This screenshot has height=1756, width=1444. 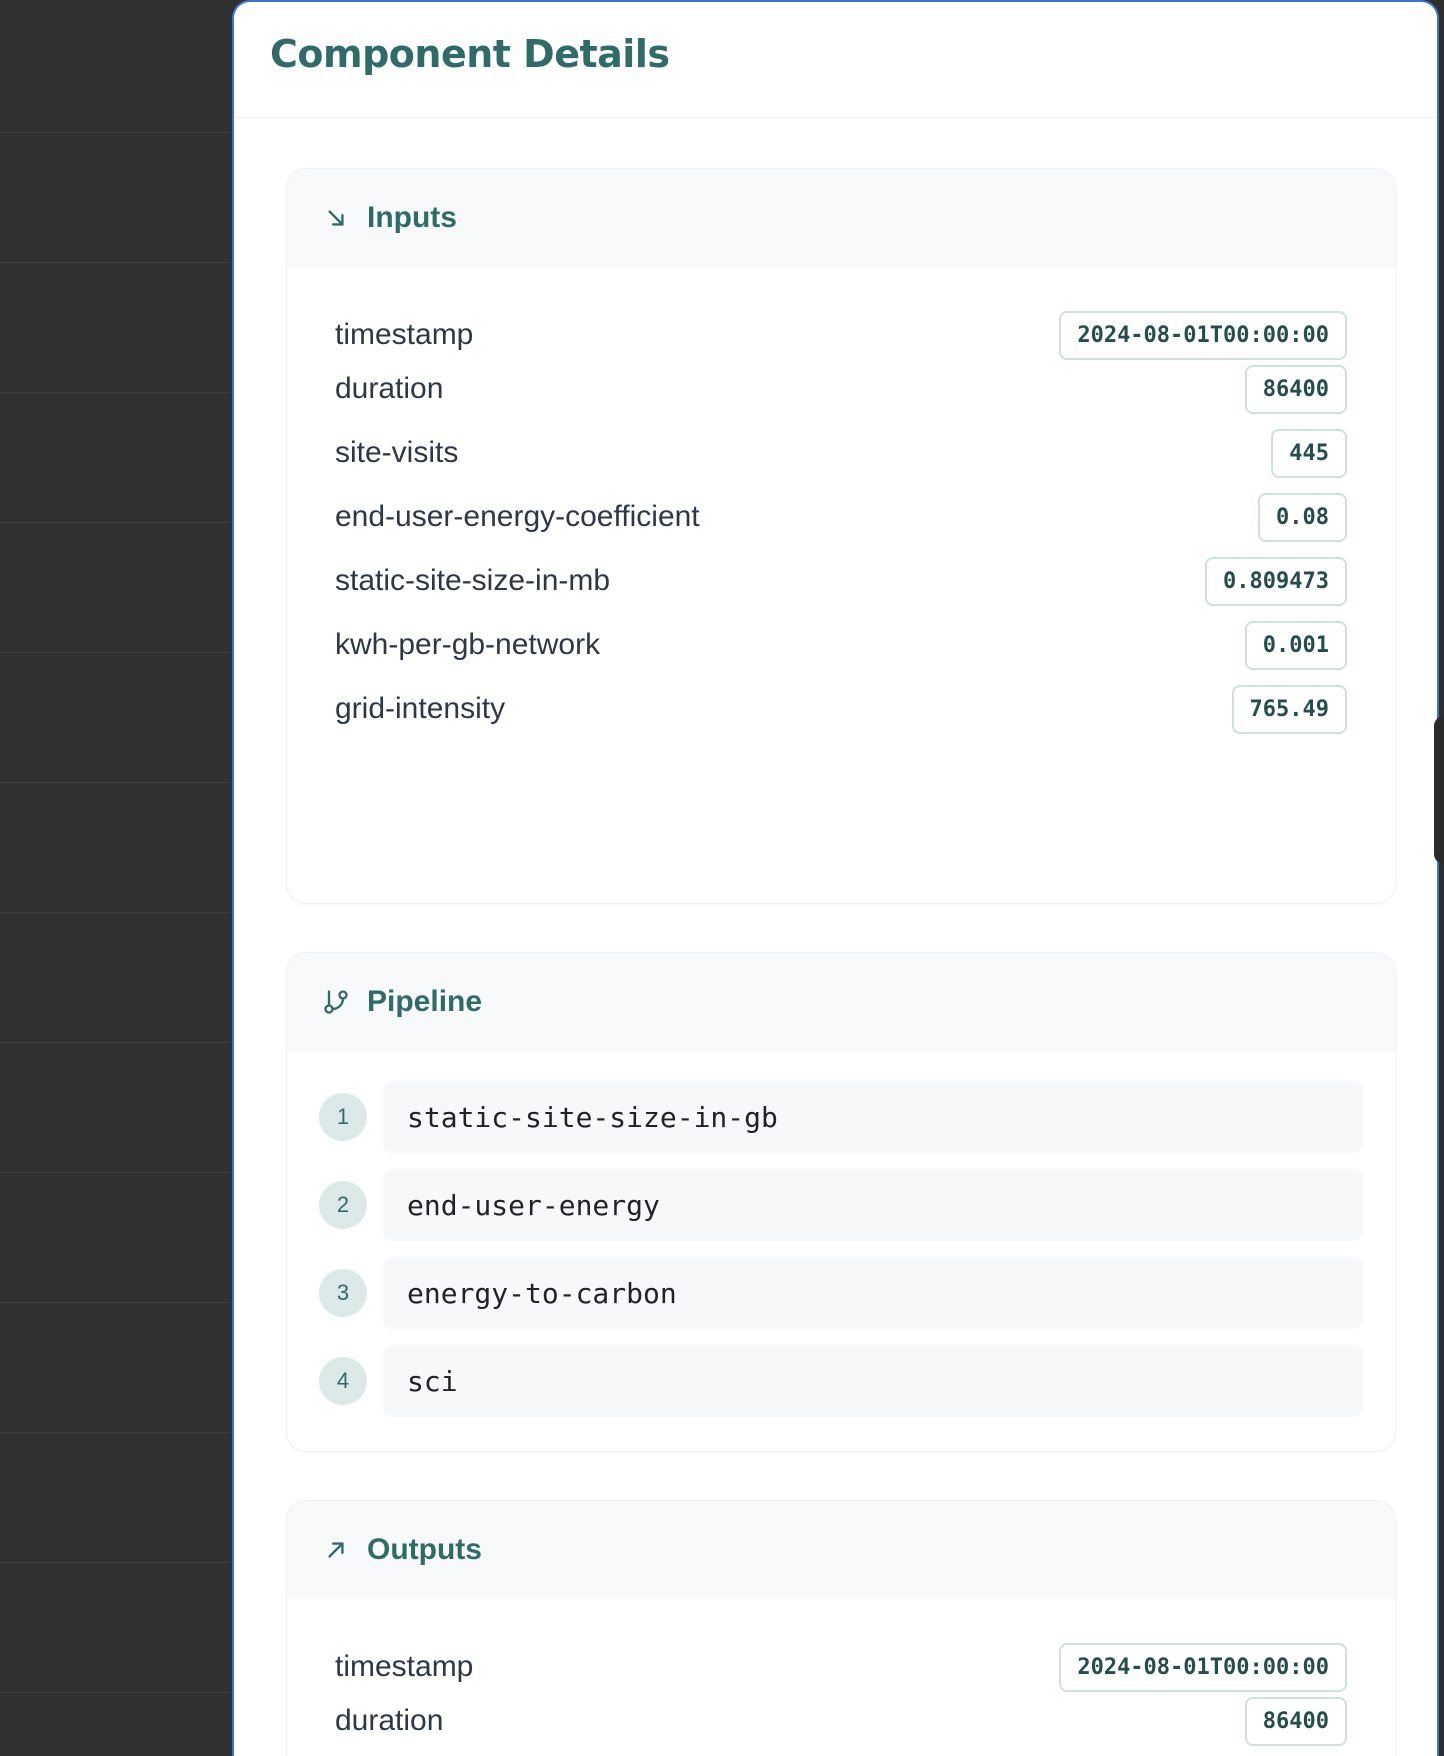 I want to click on pipeline-step-row: 2 end-user-energy, so click(x=841, y=1205).